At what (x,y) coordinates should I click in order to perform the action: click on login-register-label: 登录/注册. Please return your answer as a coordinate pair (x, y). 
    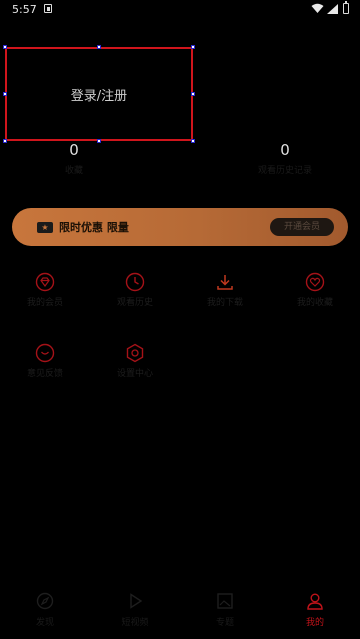
    Looking at the image, I should click on (99, 96).